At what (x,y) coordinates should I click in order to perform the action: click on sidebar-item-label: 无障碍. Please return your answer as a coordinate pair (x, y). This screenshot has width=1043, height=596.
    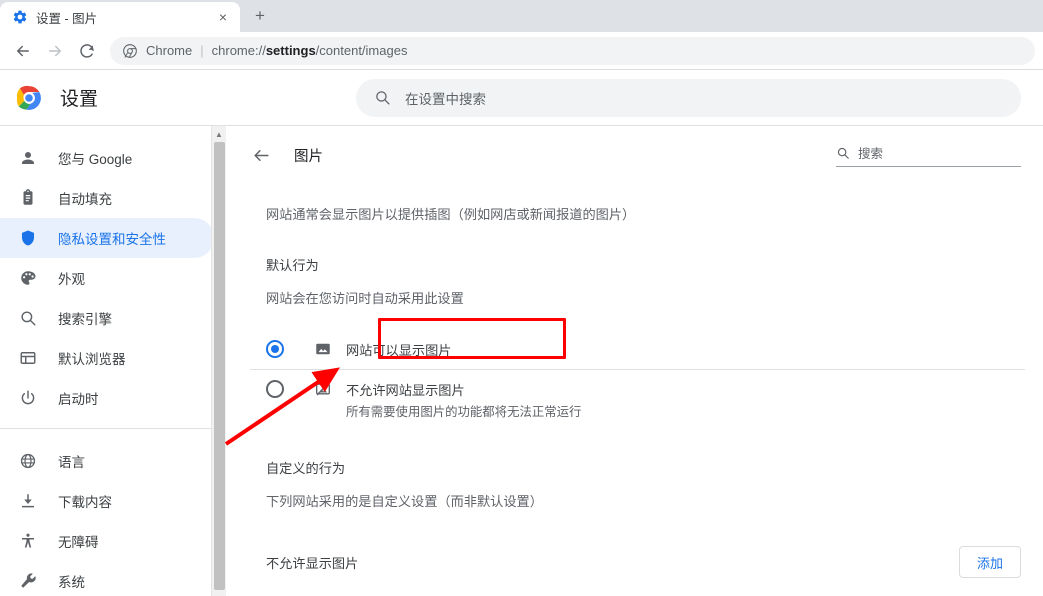
    Looking at the image, I should click on (78, 542).